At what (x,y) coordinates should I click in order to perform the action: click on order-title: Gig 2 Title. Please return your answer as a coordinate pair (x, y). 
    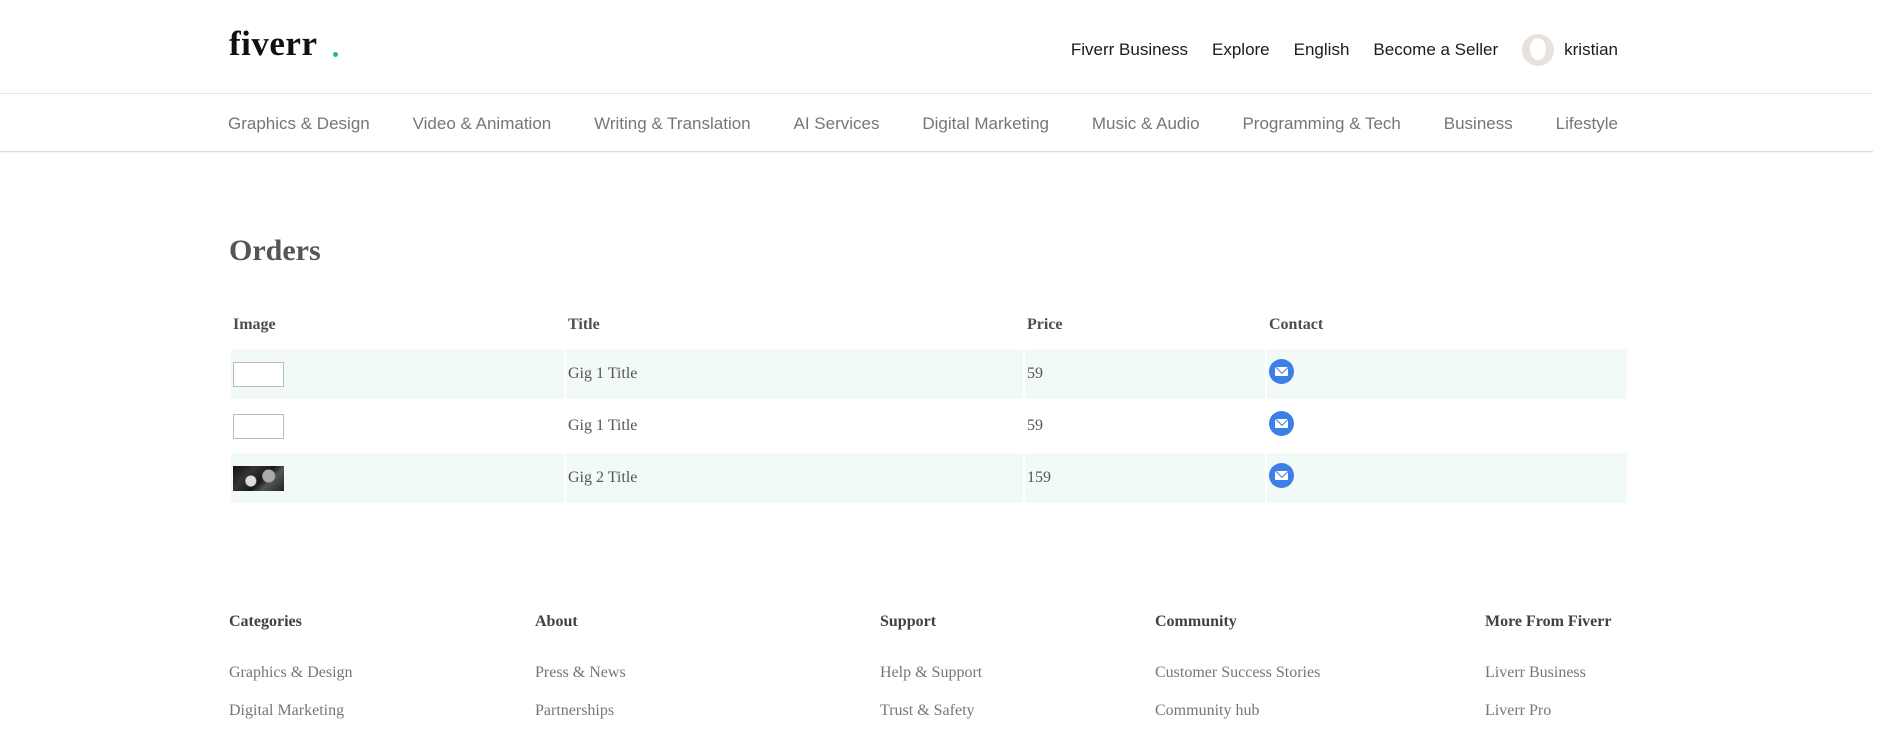
    Looking at the image, I should click on (794, 478).